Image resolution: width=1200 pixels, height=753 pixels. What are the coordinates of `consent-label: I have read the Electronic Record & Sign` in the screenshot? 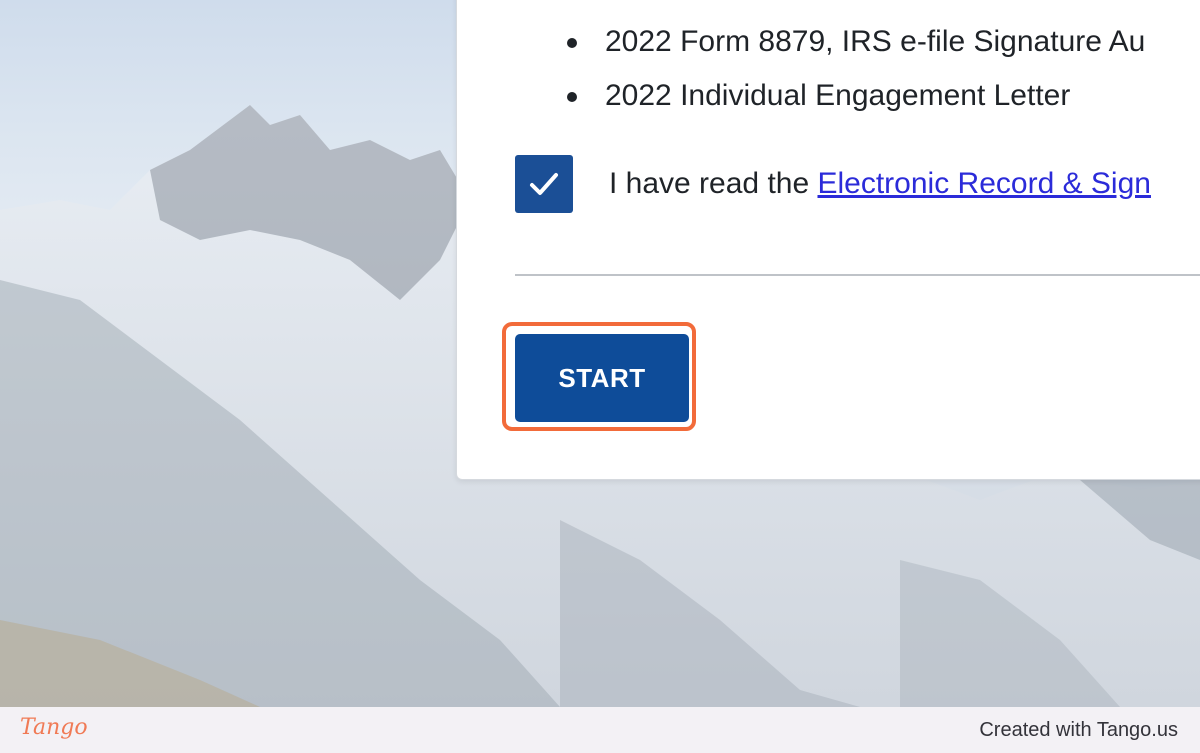 It's located at (880, 184).